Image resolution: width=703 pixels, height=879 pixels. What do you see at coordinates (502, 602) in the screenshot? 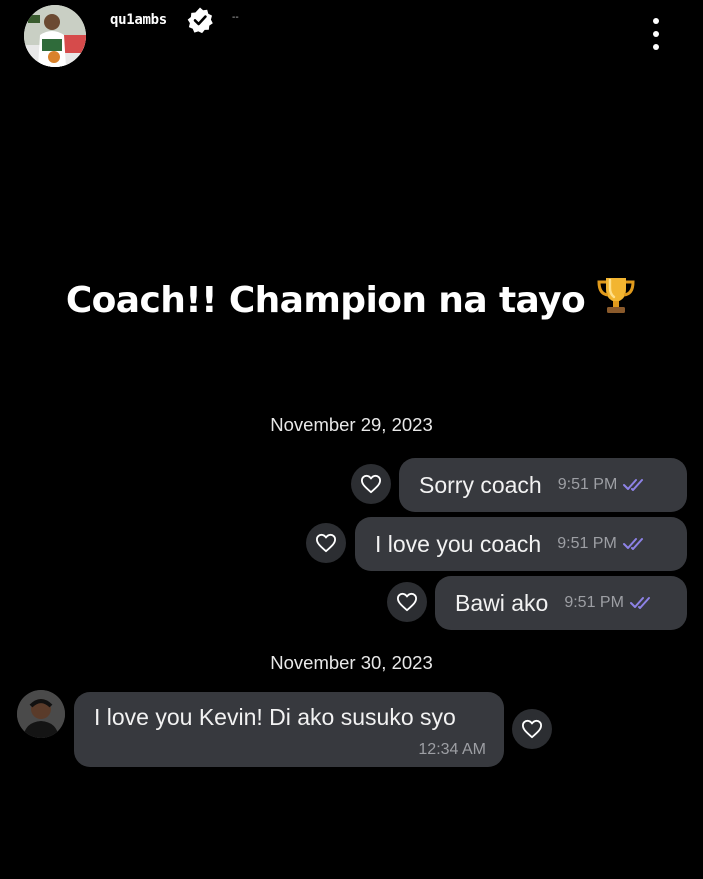
I see `message-text: Bawi ako` at bounding box center [502, 602].